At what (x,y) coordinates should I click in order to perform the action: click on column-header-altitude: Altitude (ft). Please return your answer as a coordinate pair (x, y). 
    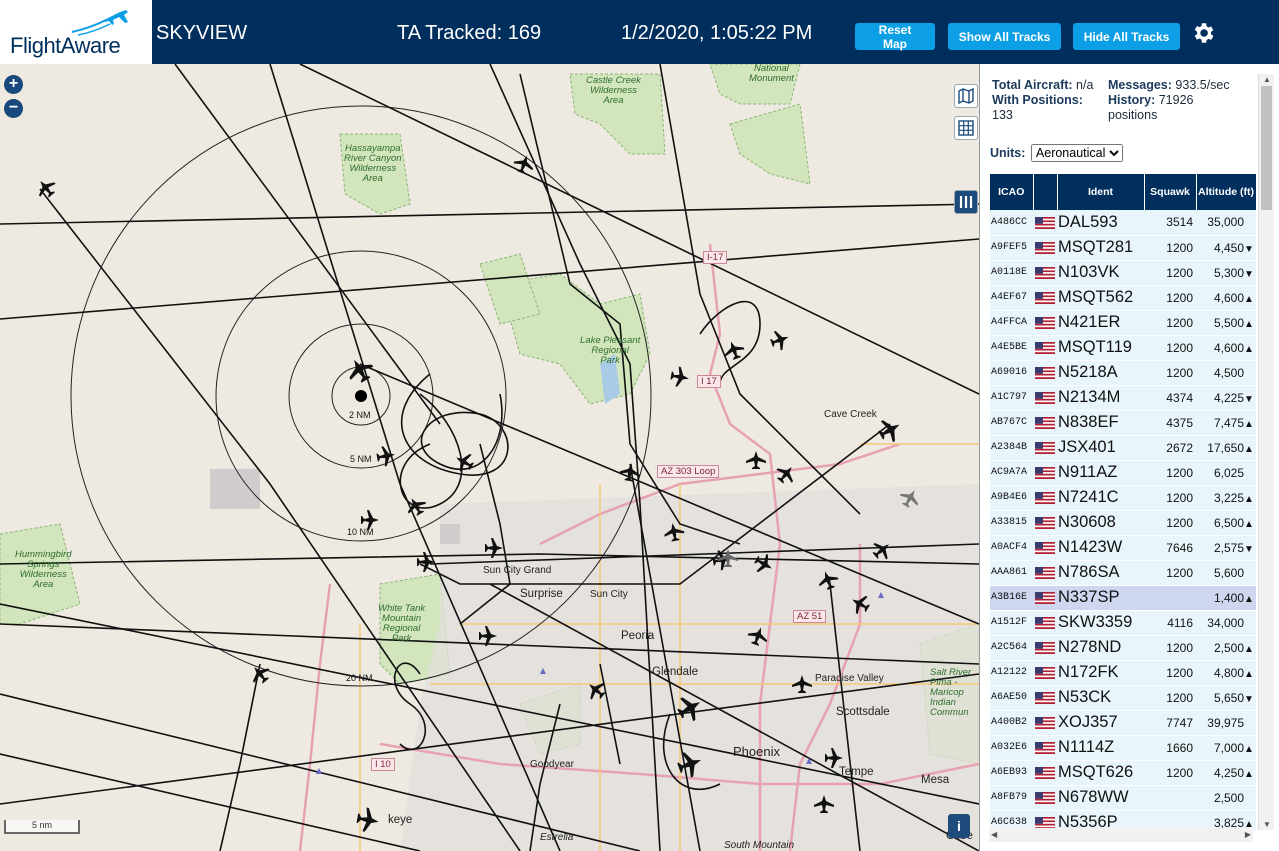
    Looking at the image, I should click on (1226, 192).